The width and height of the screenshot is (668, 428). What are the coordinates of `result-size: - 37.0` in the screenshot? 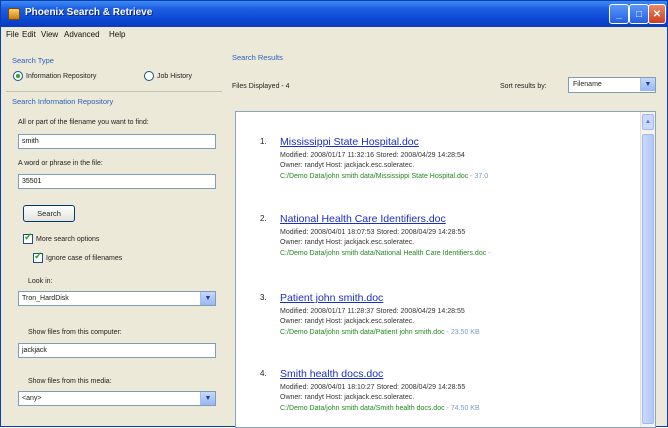 It's located at (479, 176).